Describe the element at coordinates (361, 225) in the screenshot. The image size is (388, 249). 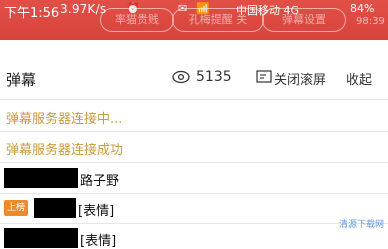
I see `watermark: 清源下载网` at that location.